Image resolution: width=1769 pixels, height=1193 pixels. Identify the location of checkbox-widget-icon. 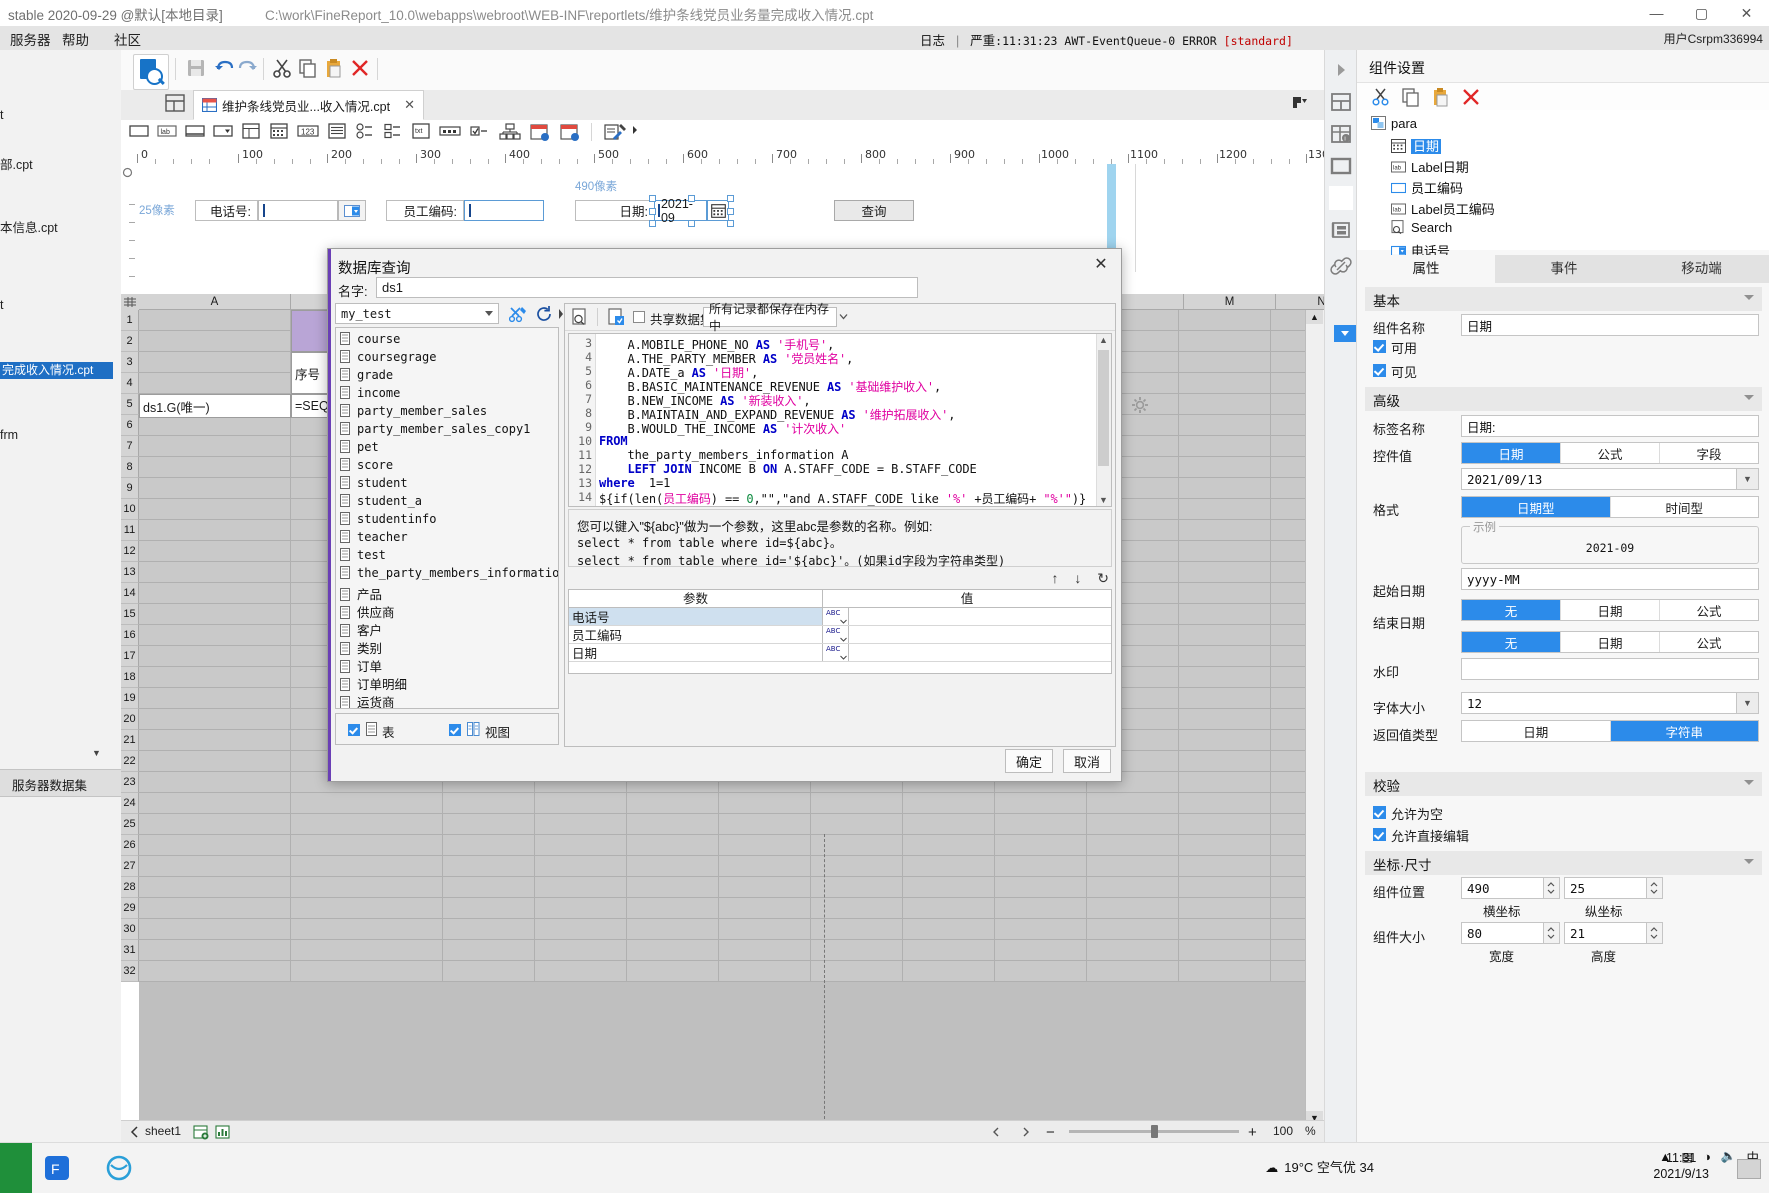
(479, 133).